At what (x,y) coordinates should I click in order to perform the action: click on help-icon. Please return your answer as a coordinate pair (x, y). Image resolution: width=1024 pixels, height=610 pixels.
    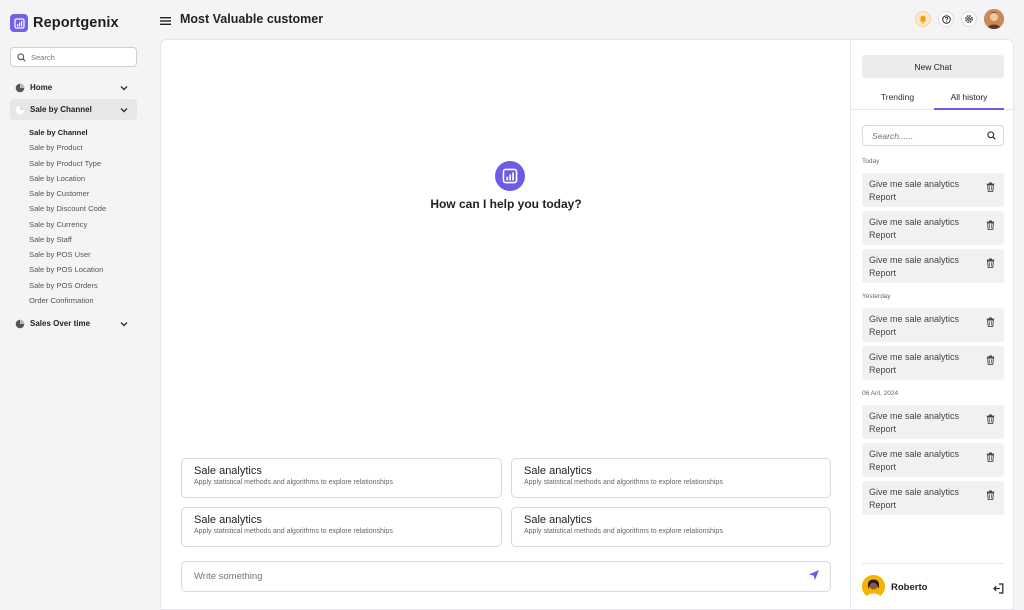
    Looking at the image, I should click on (946, 19).